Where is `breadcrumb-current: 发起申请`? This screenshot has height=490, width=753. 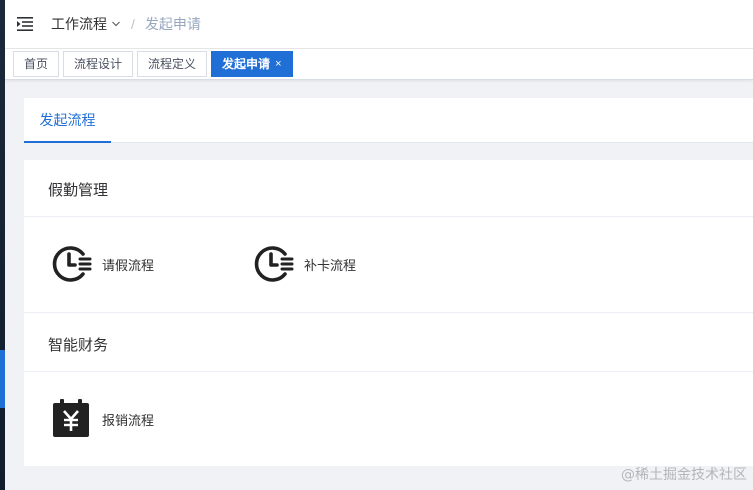 breadcrumb-current: 发起申请 is located at coordinates (172, 24).